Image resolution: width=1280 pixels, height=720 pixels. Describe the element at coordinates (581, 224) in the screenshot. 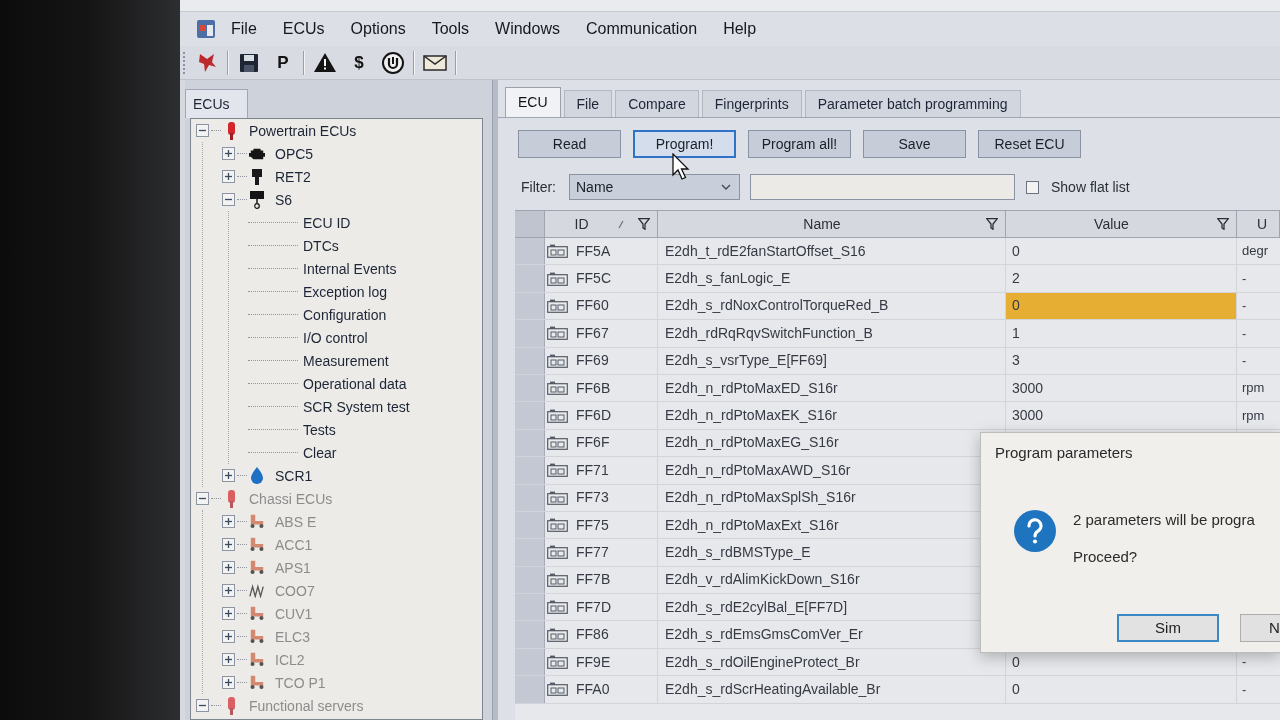

I see `column-header: ID` at that location.